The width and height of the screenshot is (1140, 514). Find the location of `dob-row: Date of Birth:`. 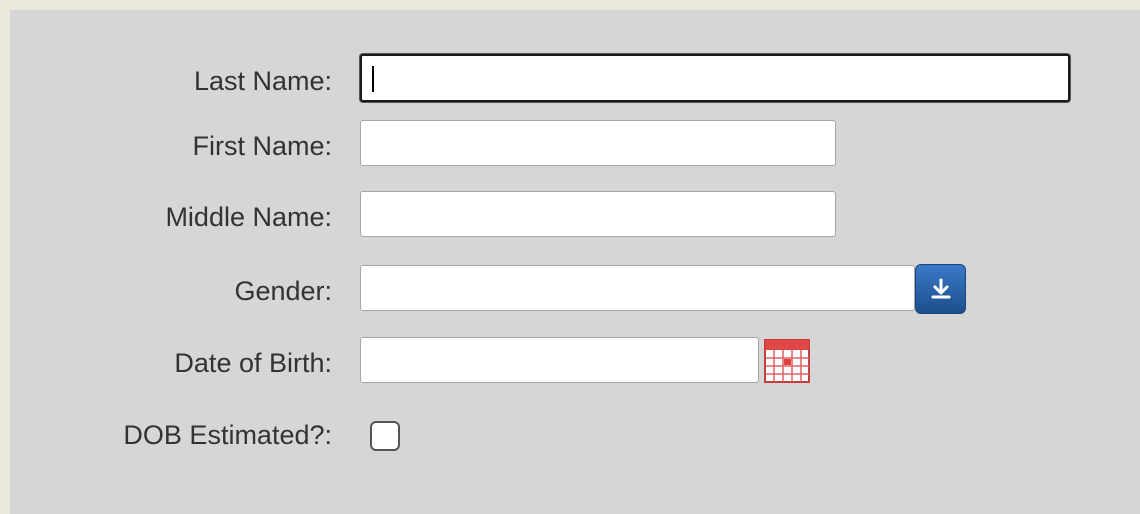

dob-row: Date of Birth: is located at coordinates (575, 363).